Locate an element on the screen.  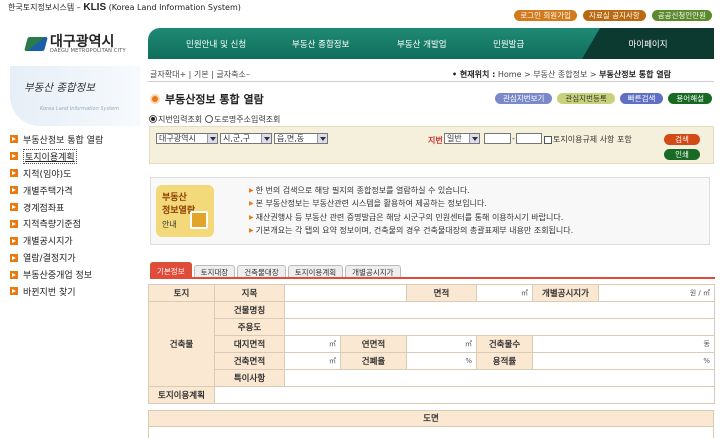
district-select: 시,군,구 is located at coordinates (246, 138).